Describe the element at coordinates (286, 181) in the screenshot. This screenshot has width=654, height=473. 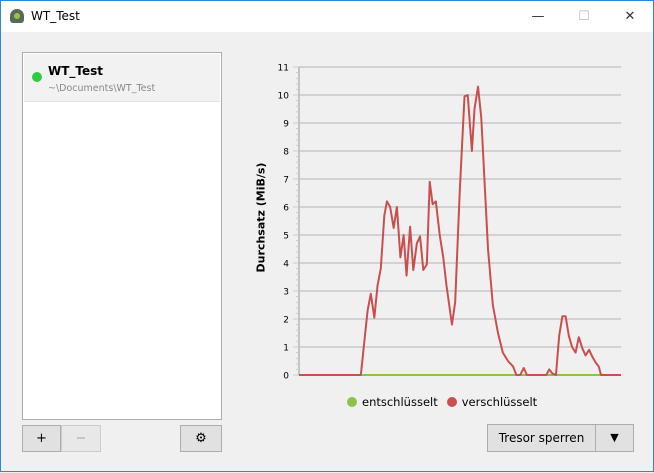
I see `y-tick-label: 7` at that location.